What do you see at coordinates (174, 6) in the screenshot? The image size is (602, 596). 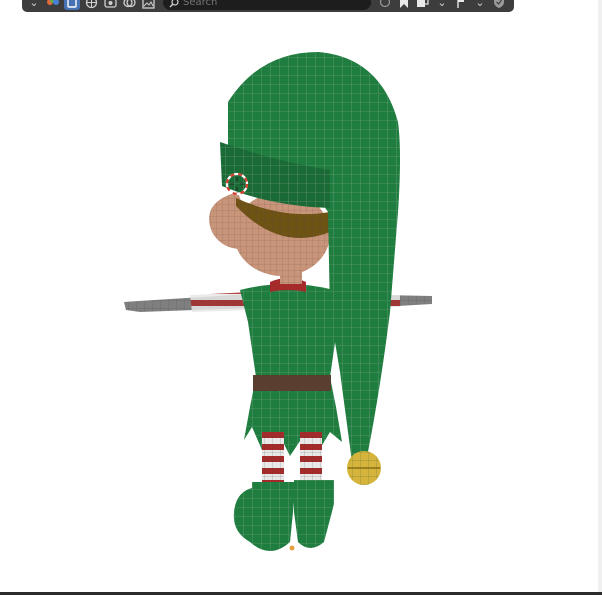 I see `search-icon` at bounding box center [174, 6].